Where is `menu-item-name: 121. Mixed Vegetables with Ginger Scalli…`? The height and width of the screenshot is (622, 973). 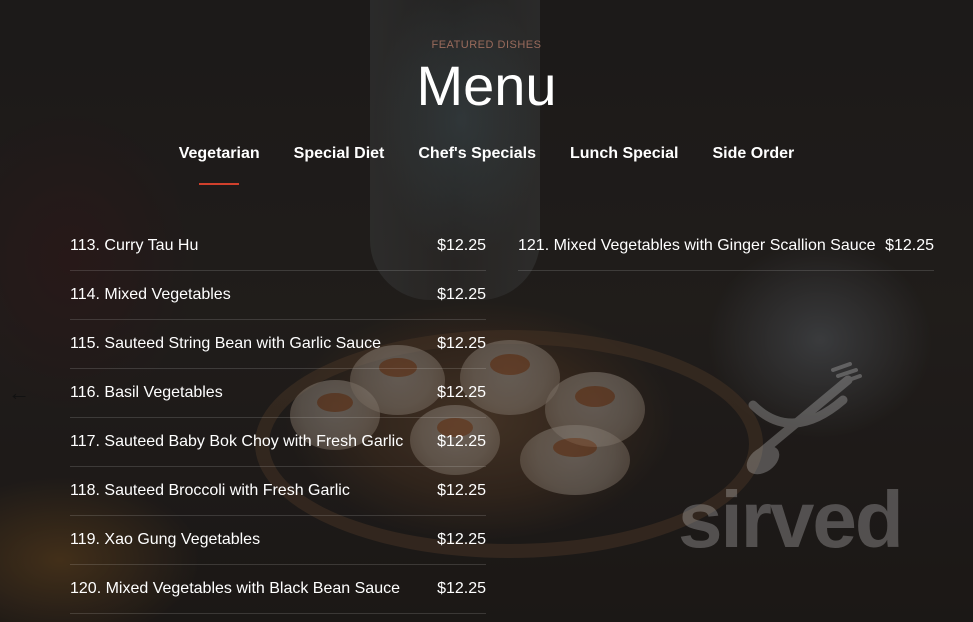
menu-item-name: 121. Mixed Vegetables with Ginger Scalli… is located at coordinates (697, 245).